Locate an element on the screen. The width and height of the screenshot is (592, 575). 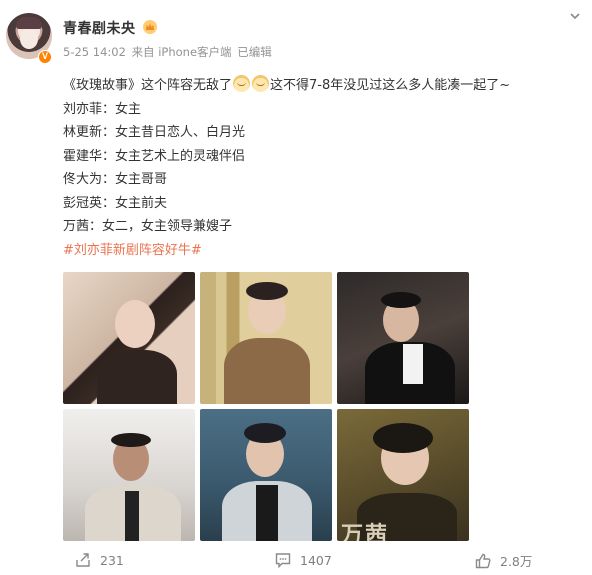
post-line: 刘亦菲：女主 is located at coordinates (102, 109).